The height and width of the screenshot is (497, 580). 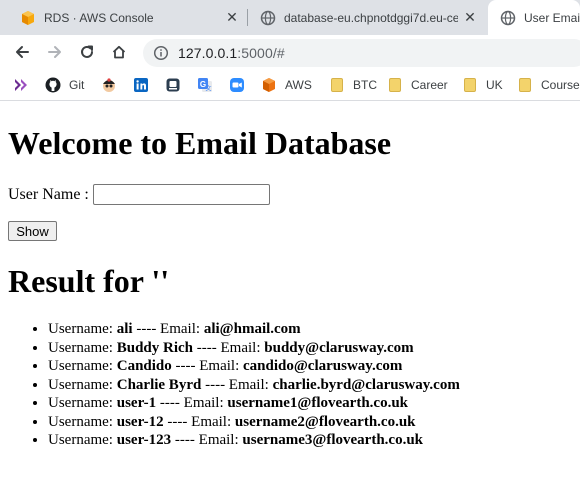 I want to click on google-translate-icon: G文, so click(x=205, y=85).